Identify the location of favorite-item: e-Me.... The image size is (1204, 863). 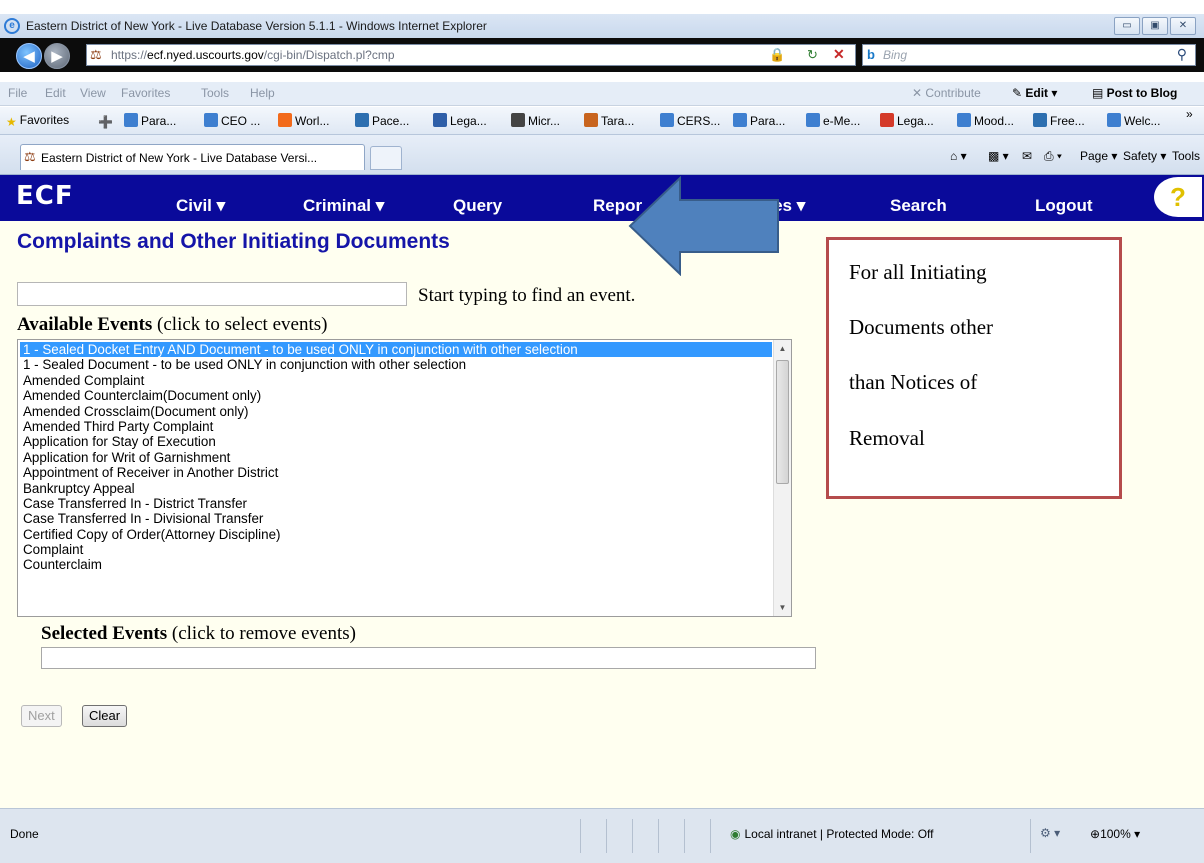
(833, 120).